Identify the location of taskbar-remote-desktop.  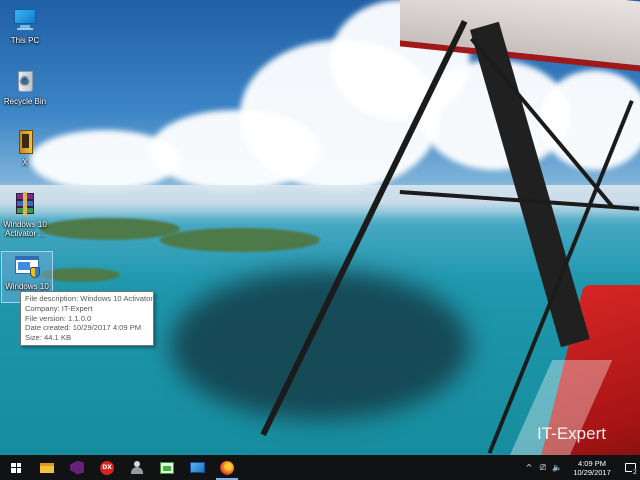
(197, 467).